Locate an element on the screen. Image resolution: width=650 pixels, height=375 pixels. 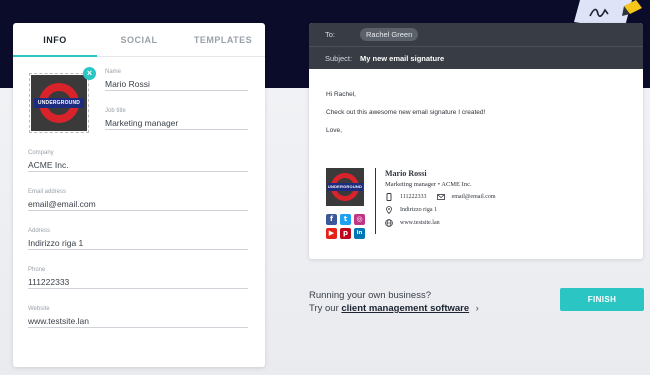
globe-icon is located at coordinates (389, 223).